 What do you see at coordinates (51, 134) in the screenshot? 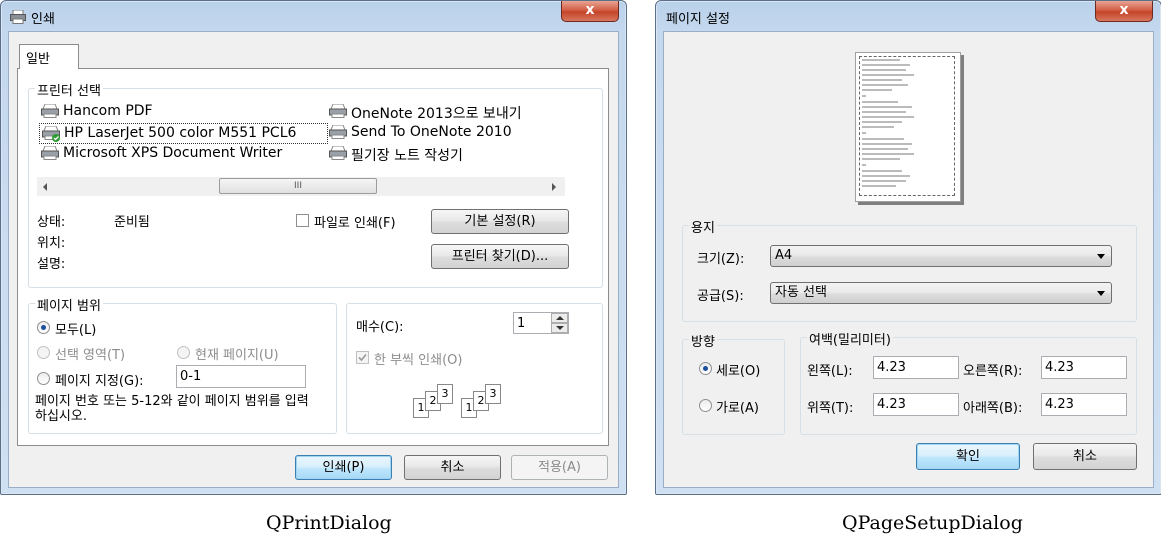
I see `default-printer-icon` at bounding box center [51, 134].